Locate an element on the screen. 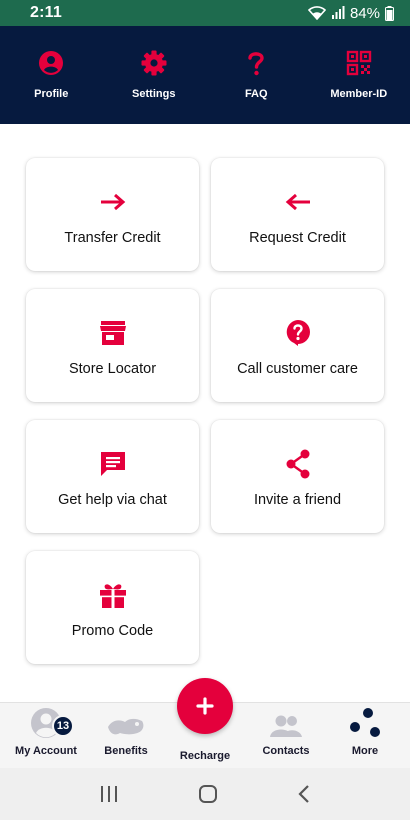  invite-friend-card: Invite a friend is located at coordinates (297, 476).